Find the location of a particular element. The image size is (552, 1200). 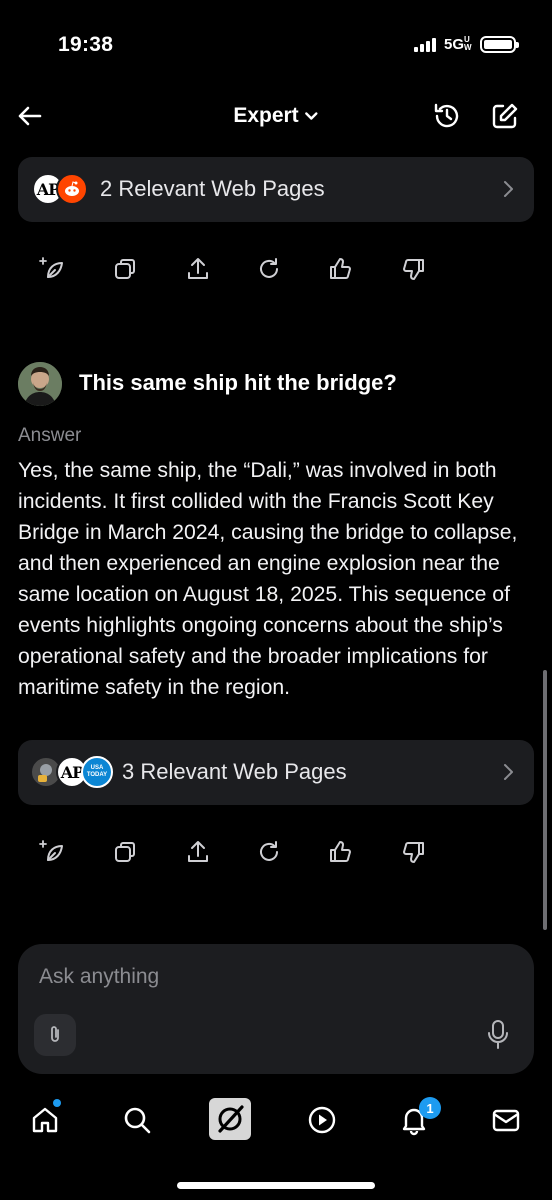

chat-input-placeholder: Ask anything is located at coordinates (99, 977).